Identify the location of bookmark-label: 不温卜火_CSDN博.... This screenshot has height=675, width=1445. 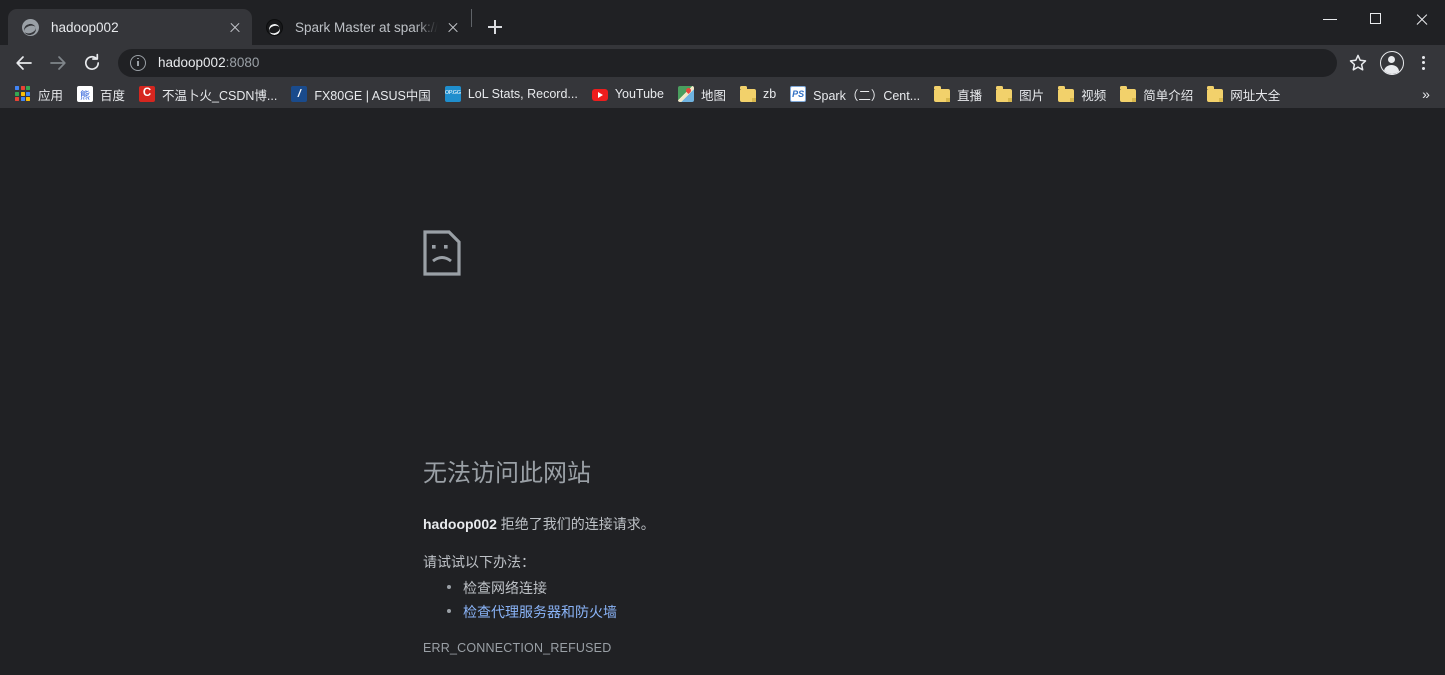
(220, 95).